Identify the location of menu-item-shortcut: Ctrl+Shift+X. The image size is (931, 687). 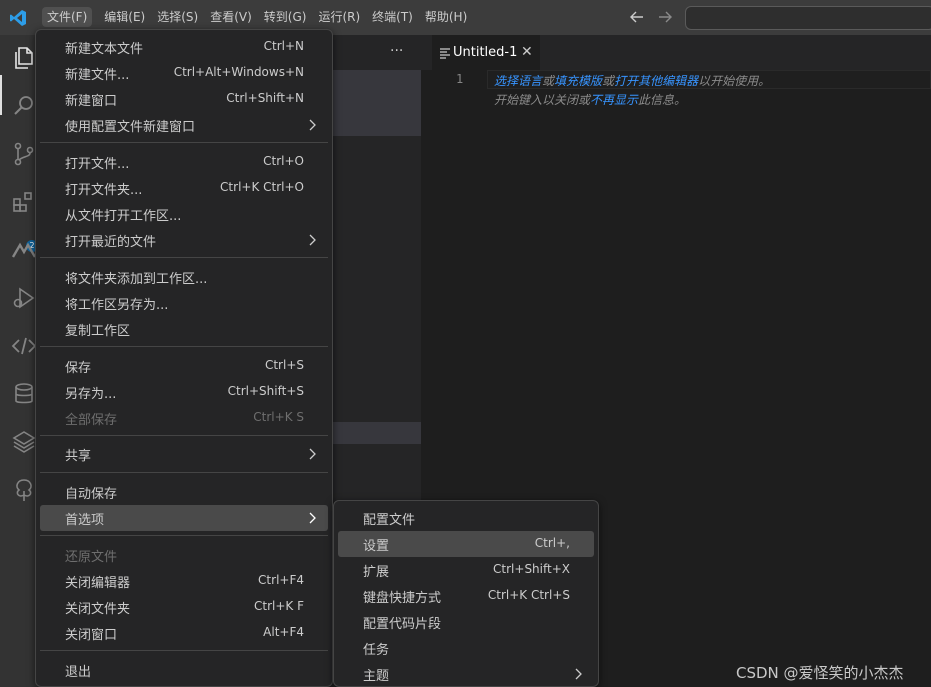
(531, 569).